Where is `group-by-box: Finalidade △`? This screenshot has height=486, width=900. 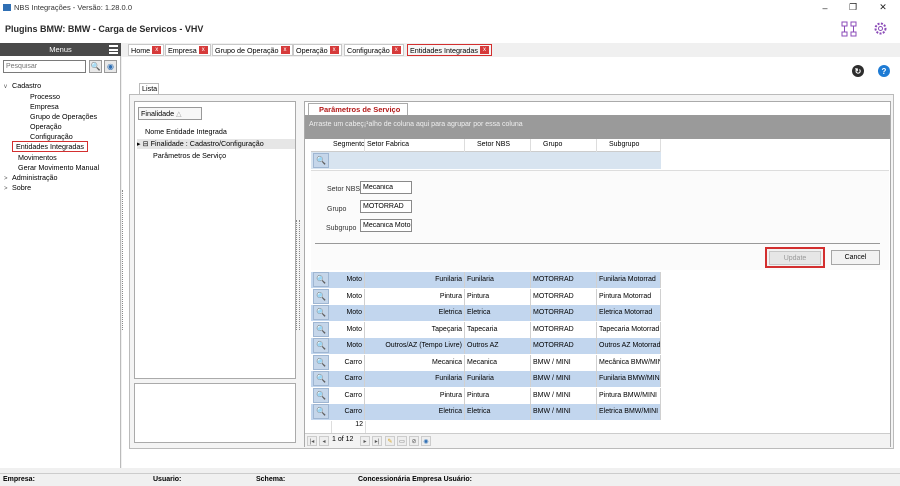 group-by-box: Finalidade △ is located at coordinates (170, 113).